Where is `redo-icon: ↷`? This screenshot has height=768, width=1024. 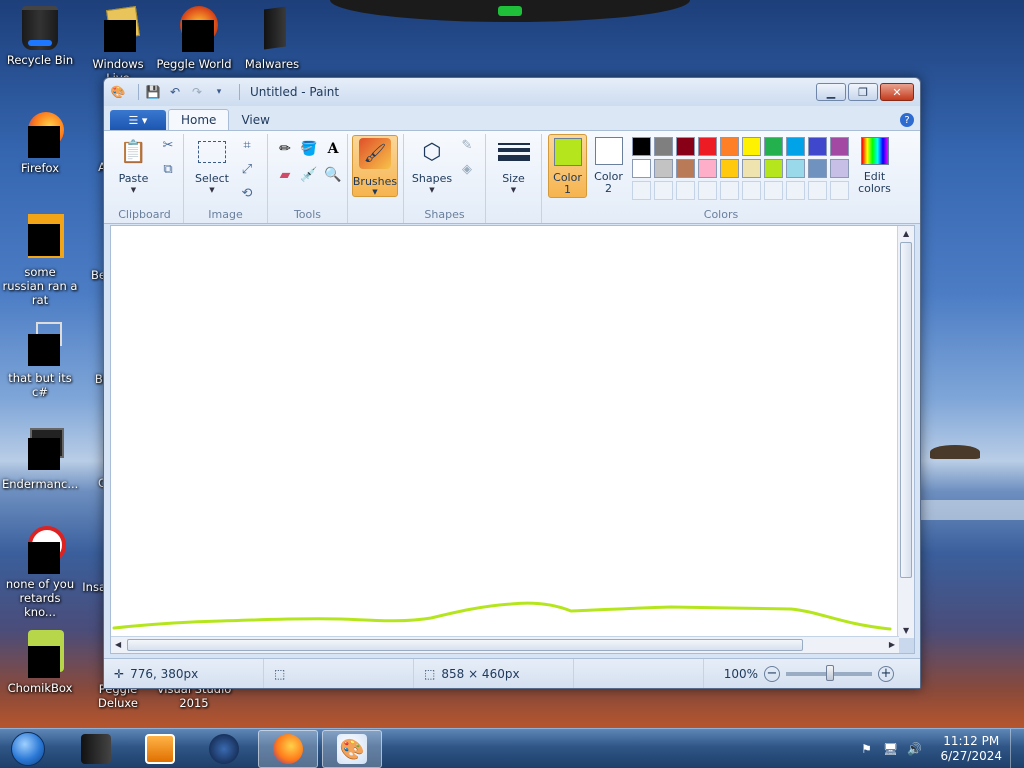 redo-icon: ↷ is located at coordinates (197, 92).